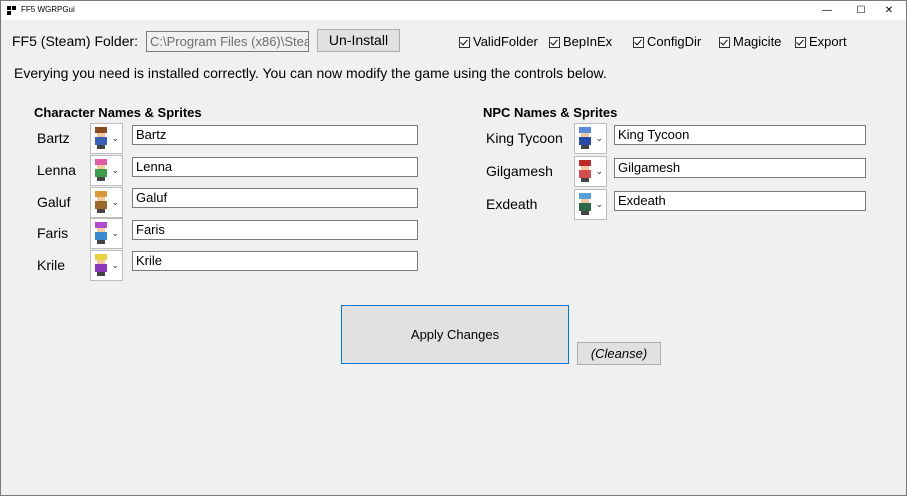 This screenshot has height=496, width=907. What do you see at coordinates (619, 353) in the screenshot?
I see `cleanse-button: (Cleanse)` at bounding box center [619, 353].